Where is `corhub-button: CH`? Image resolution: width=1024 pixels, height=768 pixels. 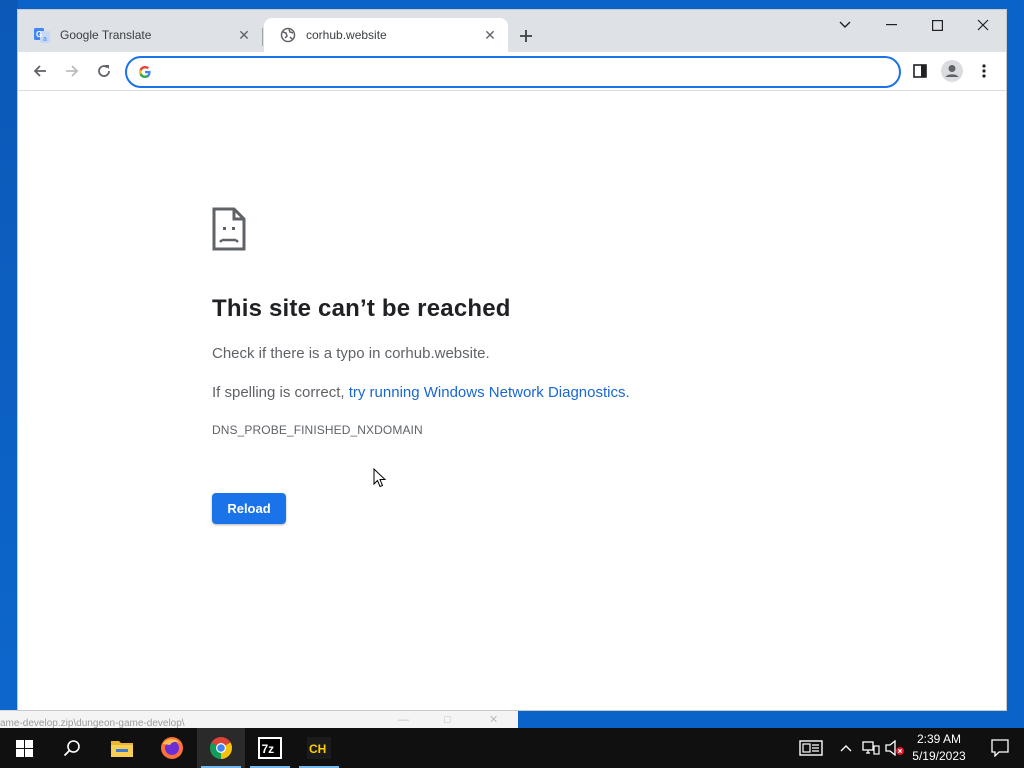
corhub-button: CH is located at coordinates (319, 748).